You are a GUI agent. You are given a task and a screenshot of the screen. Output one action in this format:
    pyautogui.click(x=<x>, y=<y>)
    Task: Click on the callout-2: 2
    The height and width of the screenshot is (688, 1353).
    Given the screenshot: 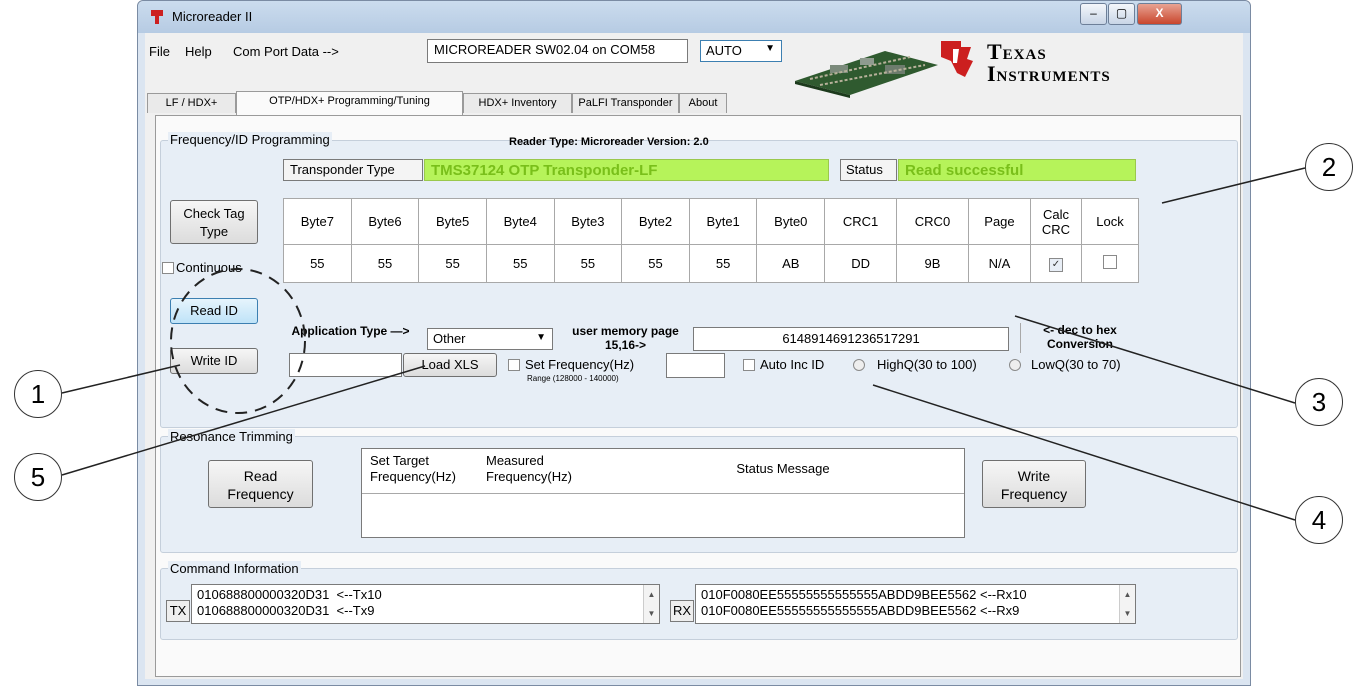 What is the action you would take?
    pyautogui.click(x=1329, y=167)
    